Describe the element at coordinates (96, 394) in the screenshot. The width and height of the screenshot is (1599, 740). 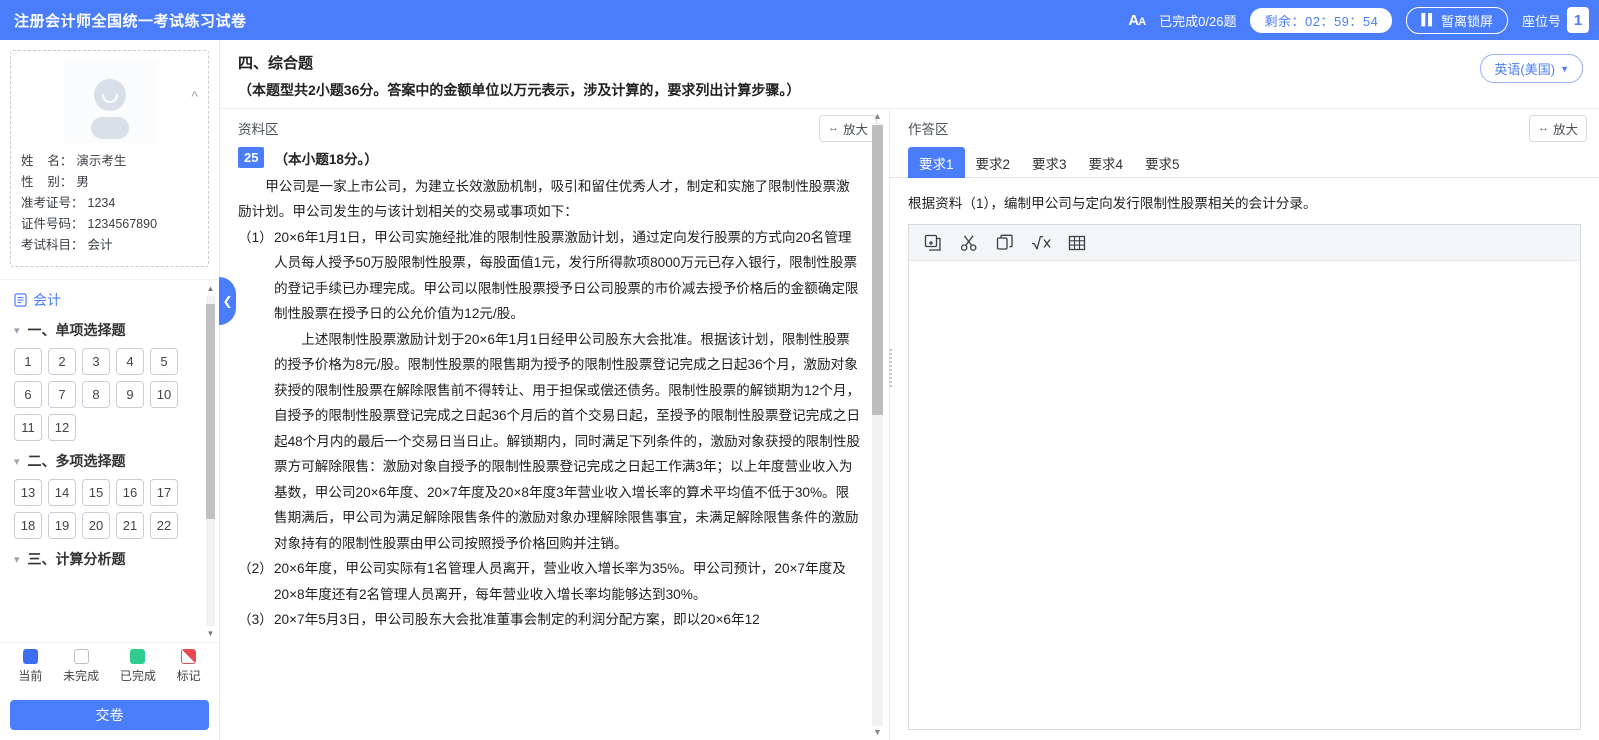
I see `question-button: 8` at that location.